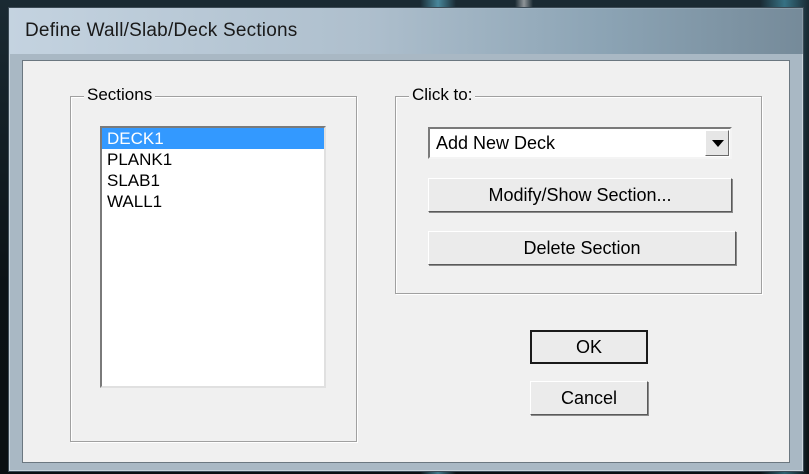 The image size is (809, 474). Describe the element at coordinates (589, 398) in the screenshot. I see `cancel-button: Cancel` at that location.